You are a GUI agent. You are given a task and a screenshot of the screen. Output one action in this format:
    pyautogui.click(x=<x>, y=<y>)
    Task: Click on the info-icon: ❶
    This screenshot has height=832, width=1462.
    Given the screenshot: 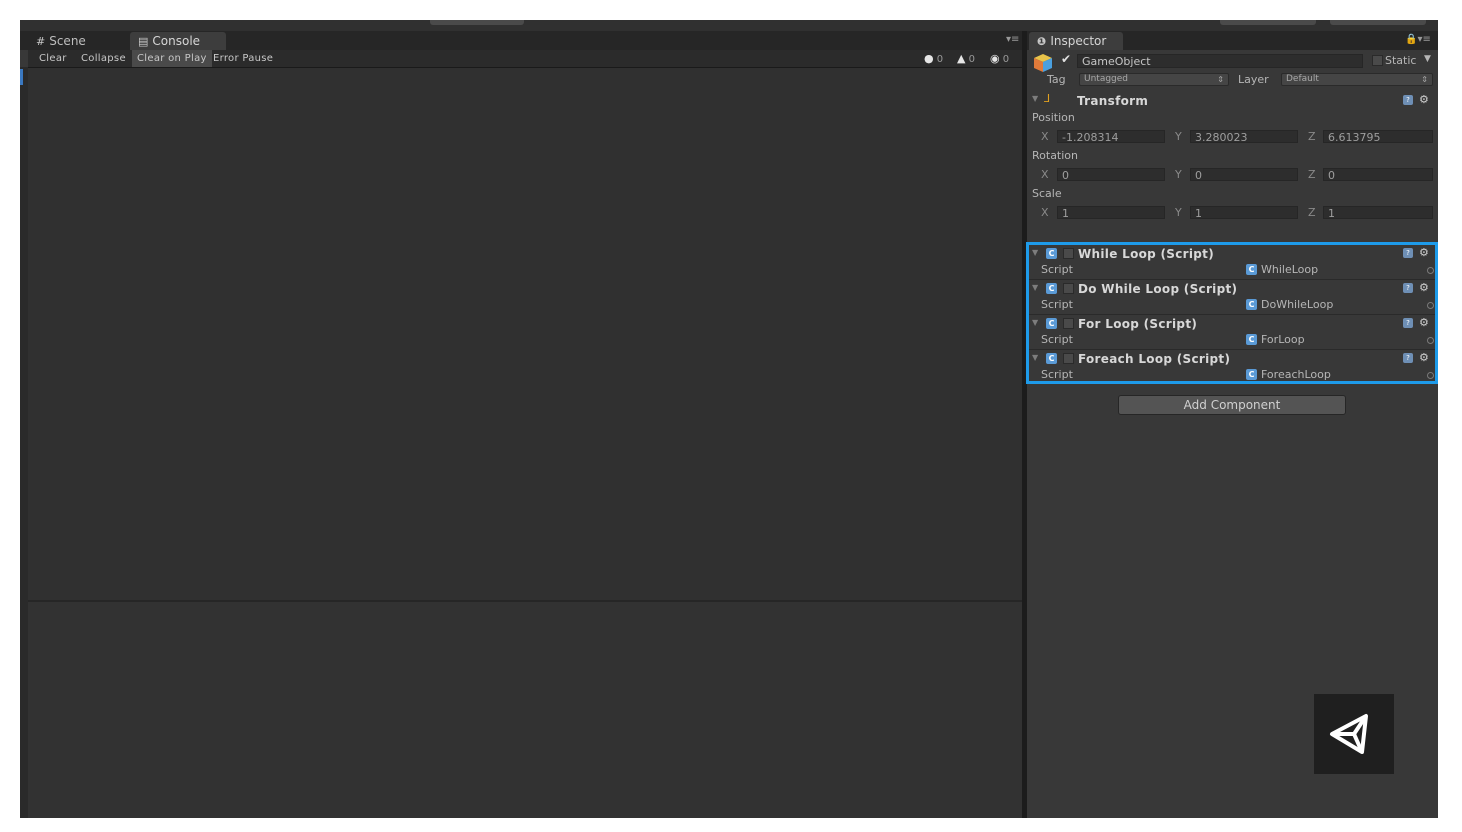 What is the action you would take?
    pyautogui.click(x=1042, y=41)
    